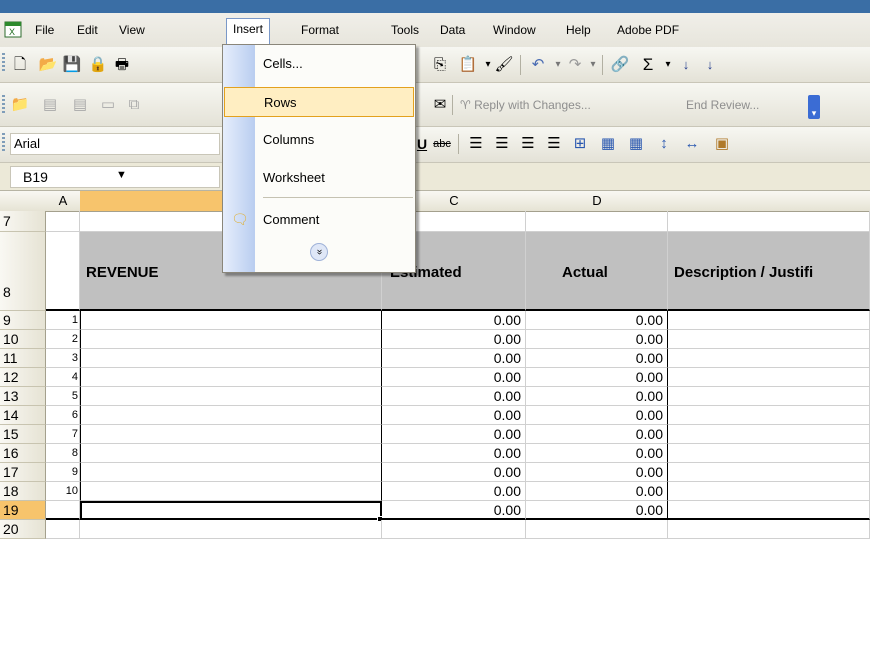 This screenshot has width=870, height=645. I want to click on row-header-8: 8, so click(23, 271).